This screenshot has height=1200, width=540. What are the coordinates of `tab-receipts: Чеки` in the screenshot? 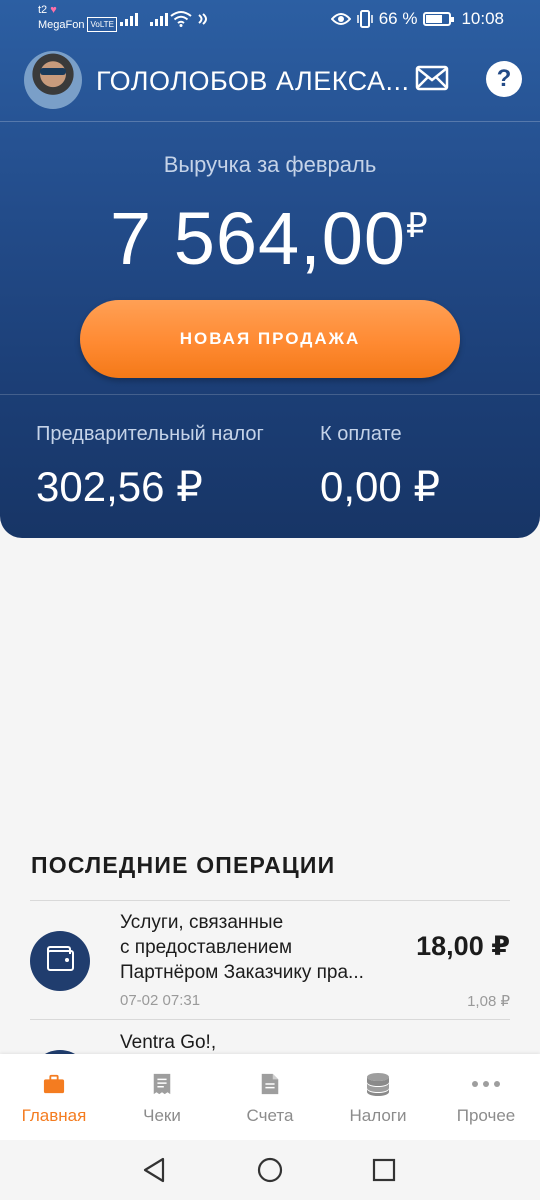 It's located at (162, 1097).